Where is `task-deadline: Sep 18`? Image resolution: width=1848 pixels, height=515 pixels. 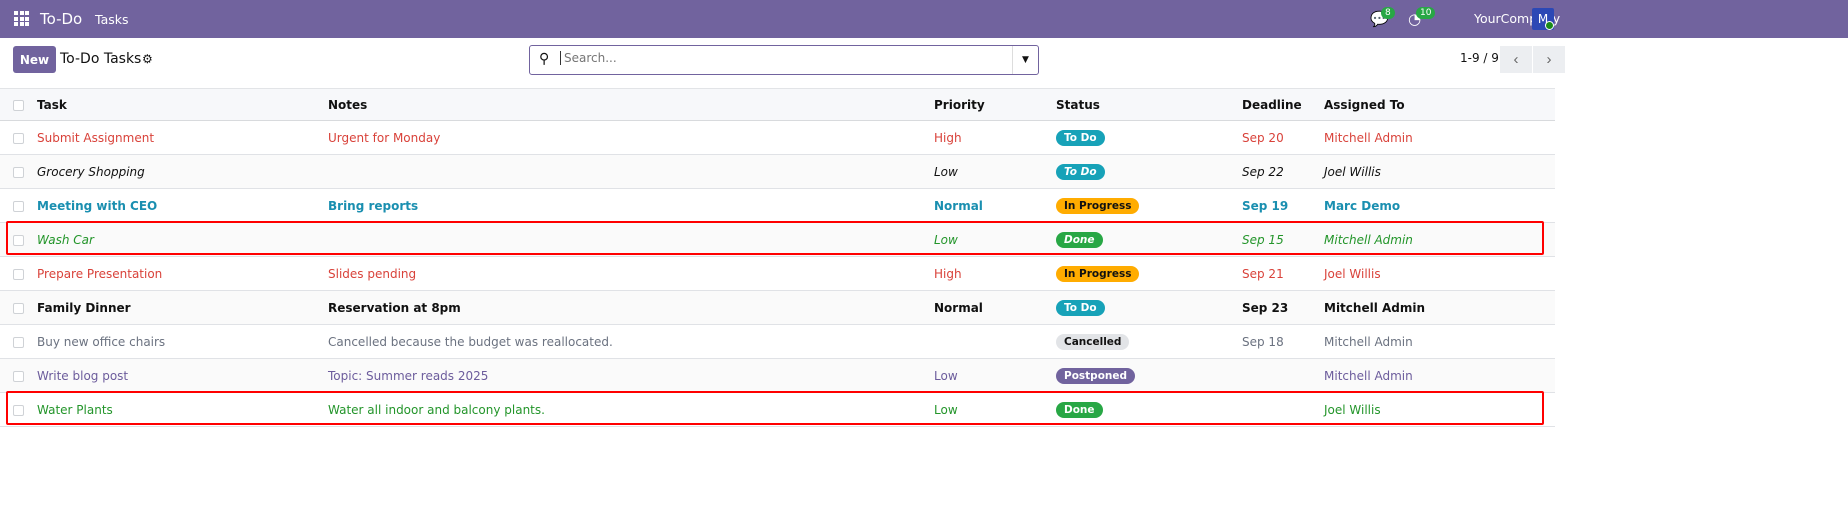
task-deadline: Sep 18 is located at coordinates (1283, 341).